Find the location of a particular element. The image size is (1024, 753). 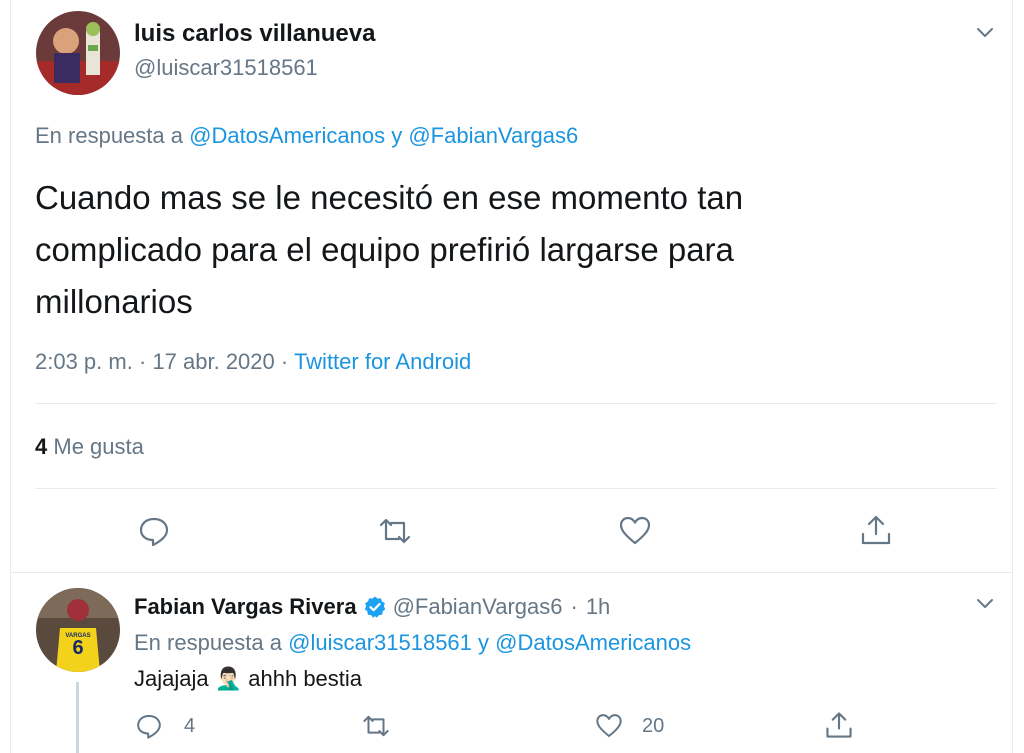

facepalm-emoji: 🤦🏻‍♂️ is located at coordinates (228, 678).